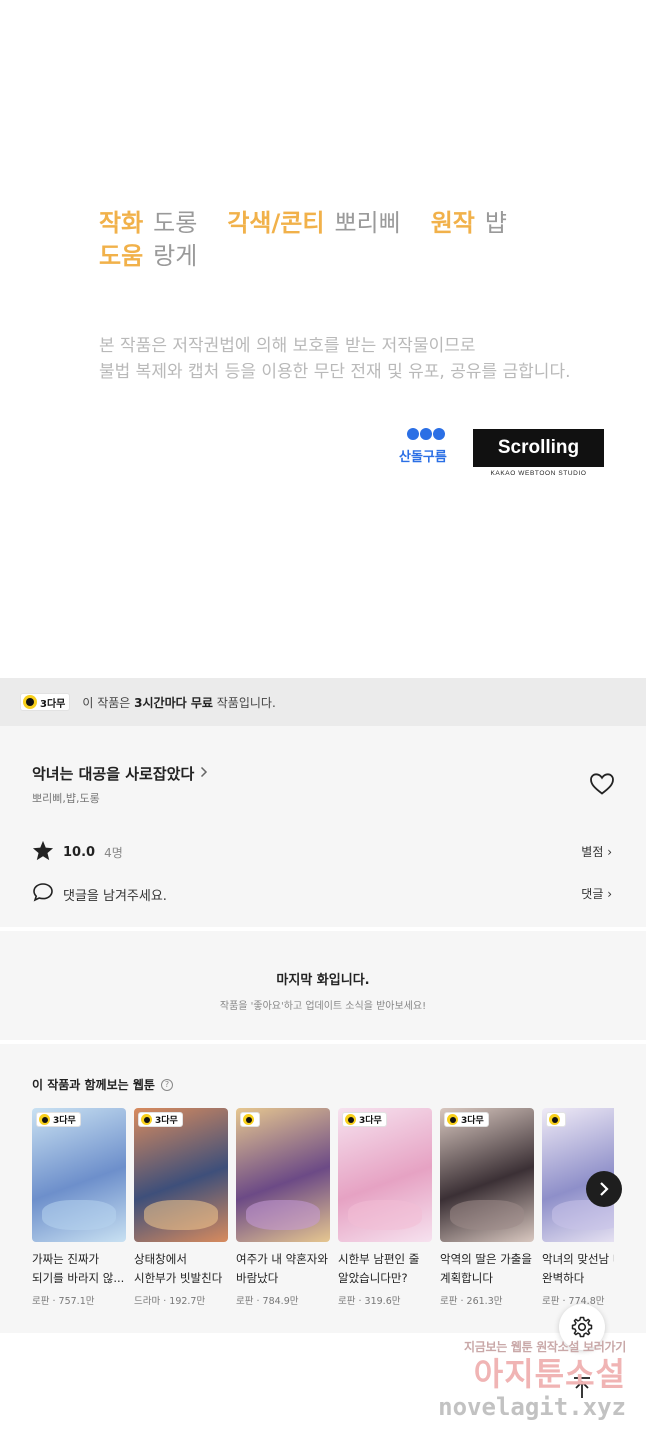 Image resolution: width=646 pixels, height=1449 pixels. I want to click on recommendation-title: 악역의 딸은 가출을 계획합니다, so click(486, 1268).